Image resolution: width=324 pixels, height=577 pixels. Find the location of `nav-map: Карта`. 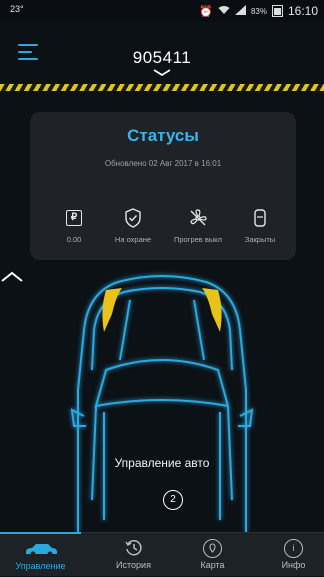

nav-map: Карта is located at coordinates (212, 554).